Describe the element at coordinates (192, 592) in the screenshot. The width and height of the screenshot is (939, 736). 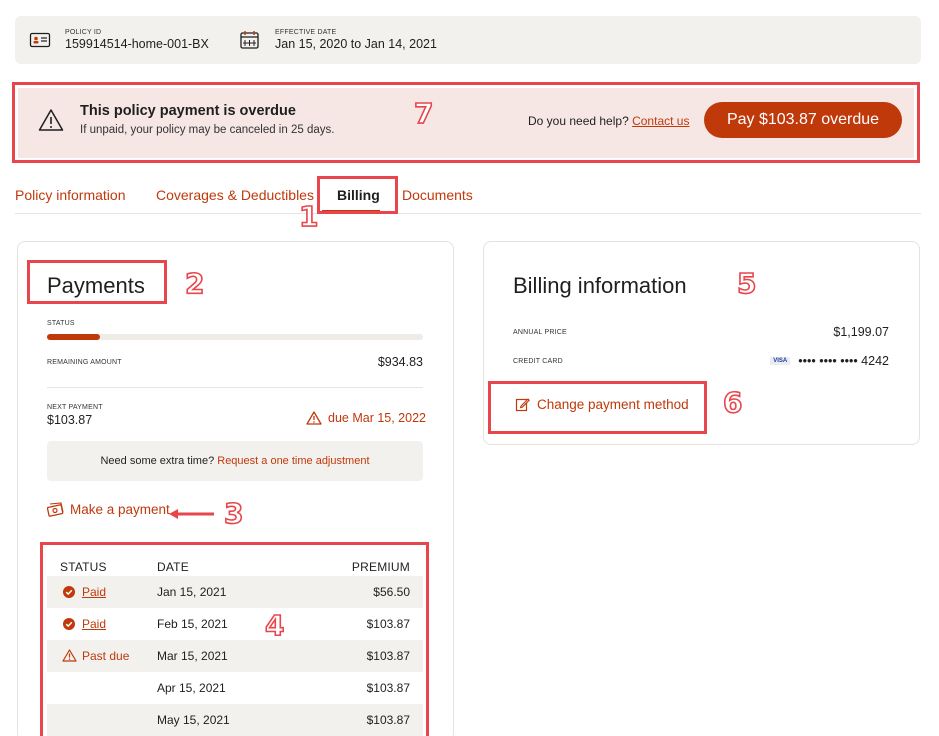
I see `row-date: Jan 15, 2021` at that location.